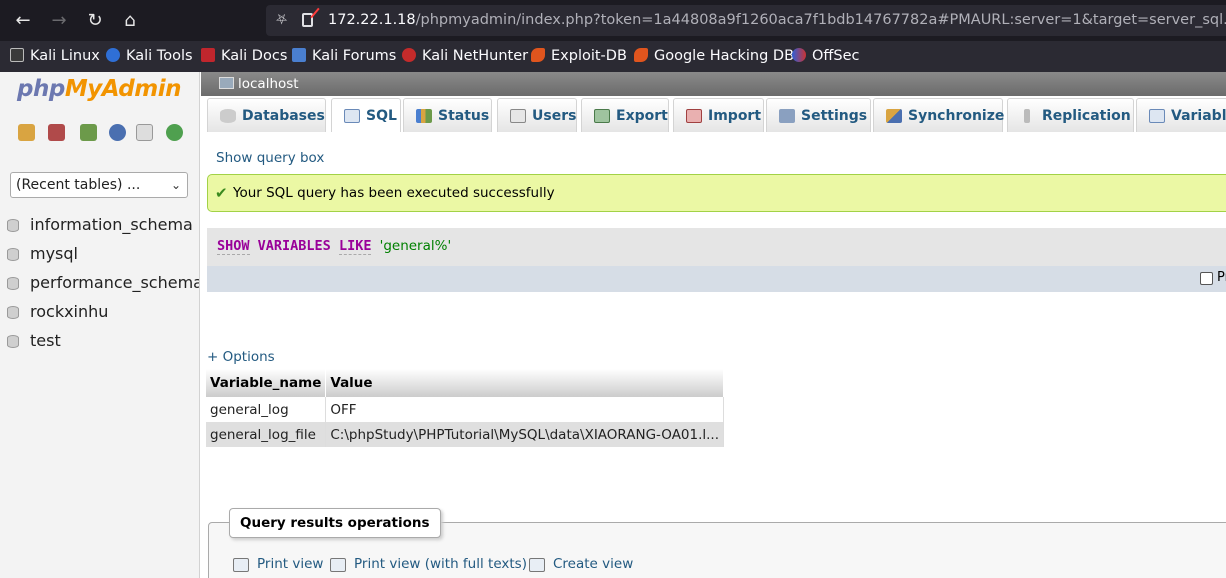 This screenshot has width=1226, height=578. I want to click on sql-query-text: SHOW VARIABLES LIKE 'general%', so click(334, 246).